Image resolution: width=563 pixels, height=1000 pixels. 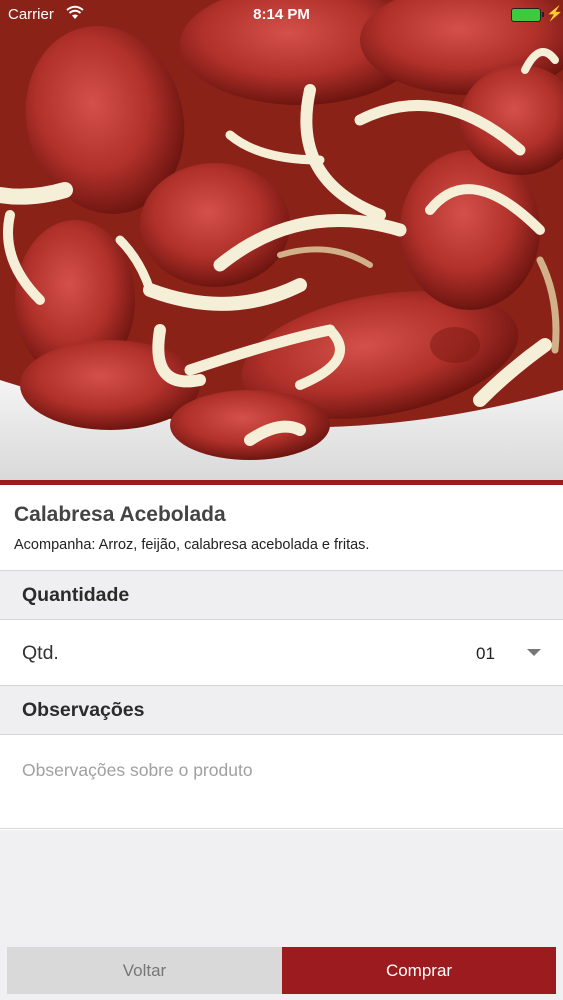 What do you see at coordinates (281, 710) in the screenshot?
I see `notes-section-header: Observações` at bounding box center [281, 710].